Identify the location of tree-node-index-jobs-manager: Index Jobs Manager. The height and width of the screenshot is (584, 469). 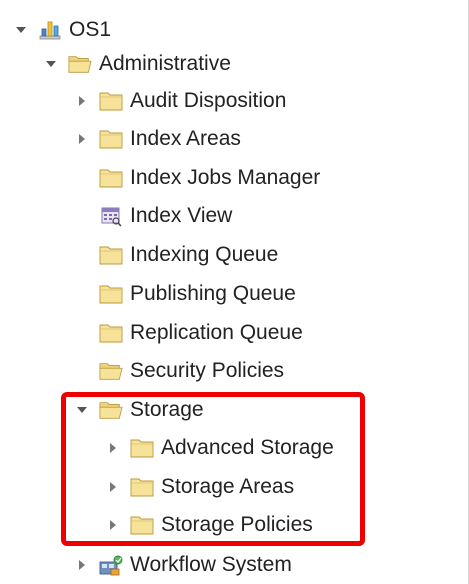
(160, 178).